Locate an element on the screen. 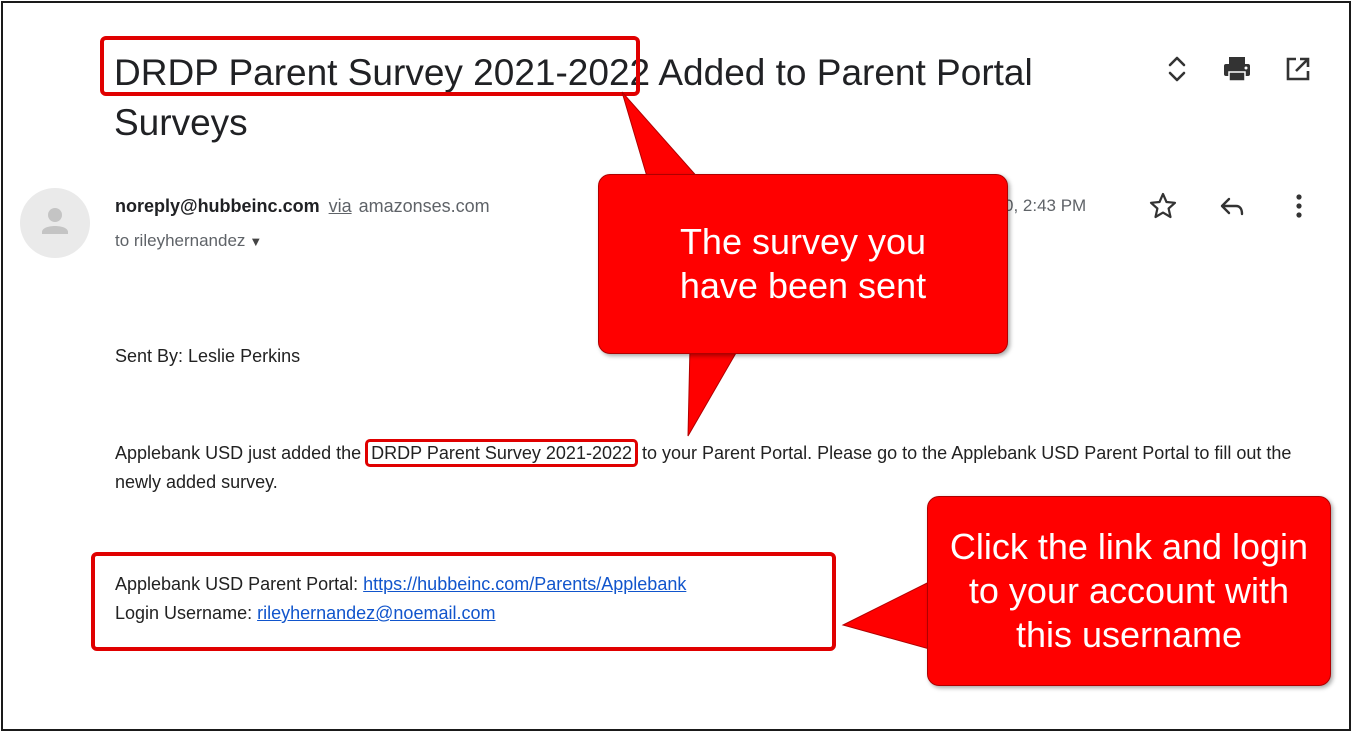 This screenshot has height=731, width=1354. callout-survey-sent: The survey you have been sent is located at coordinates (803, 264).